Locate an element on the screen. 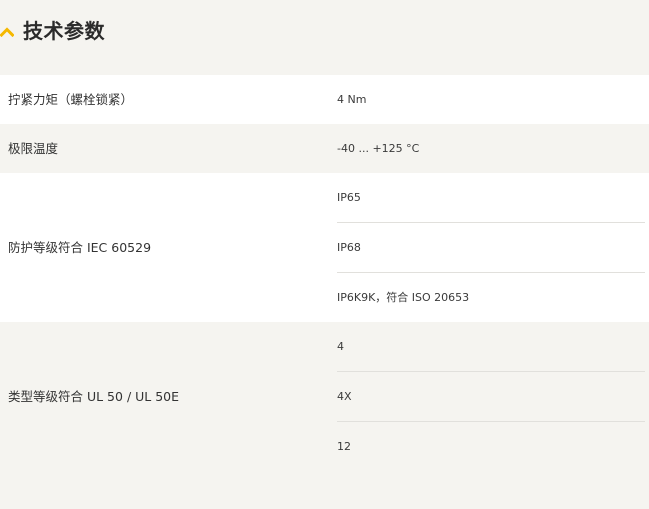 The image size is (649, 509). spec-value-text: IP6K9K，符合 ISO 20653 is located at coordinates (403, 297).